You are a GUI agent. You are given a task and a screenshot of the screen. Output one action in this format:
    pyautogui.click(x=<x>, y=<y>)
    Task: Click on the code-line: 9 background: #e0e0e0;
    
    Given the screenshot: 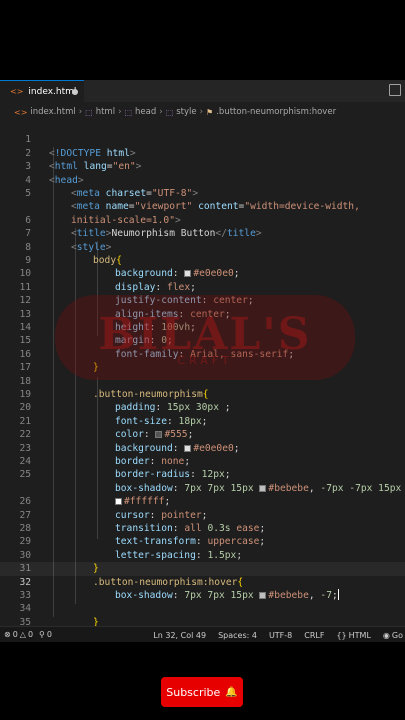 What is the action you would take?
    pyautogui.click(x=132, y=267)
    